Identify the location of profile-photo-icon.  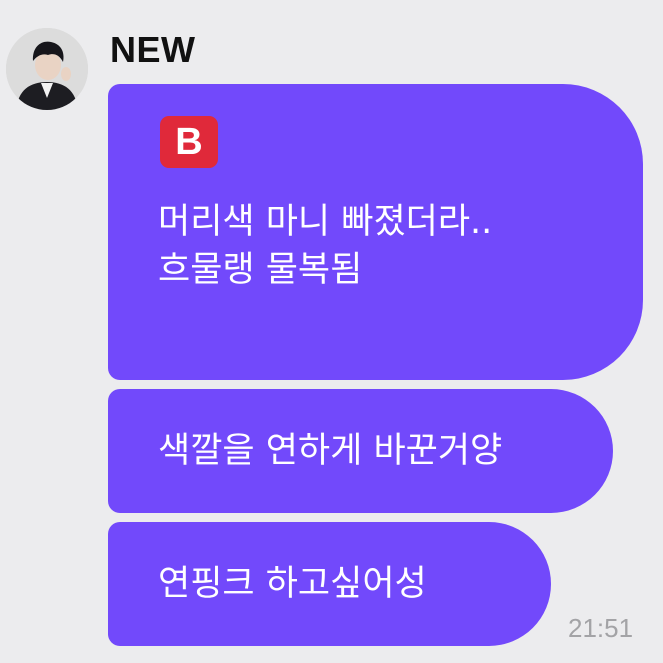
(47, 69).